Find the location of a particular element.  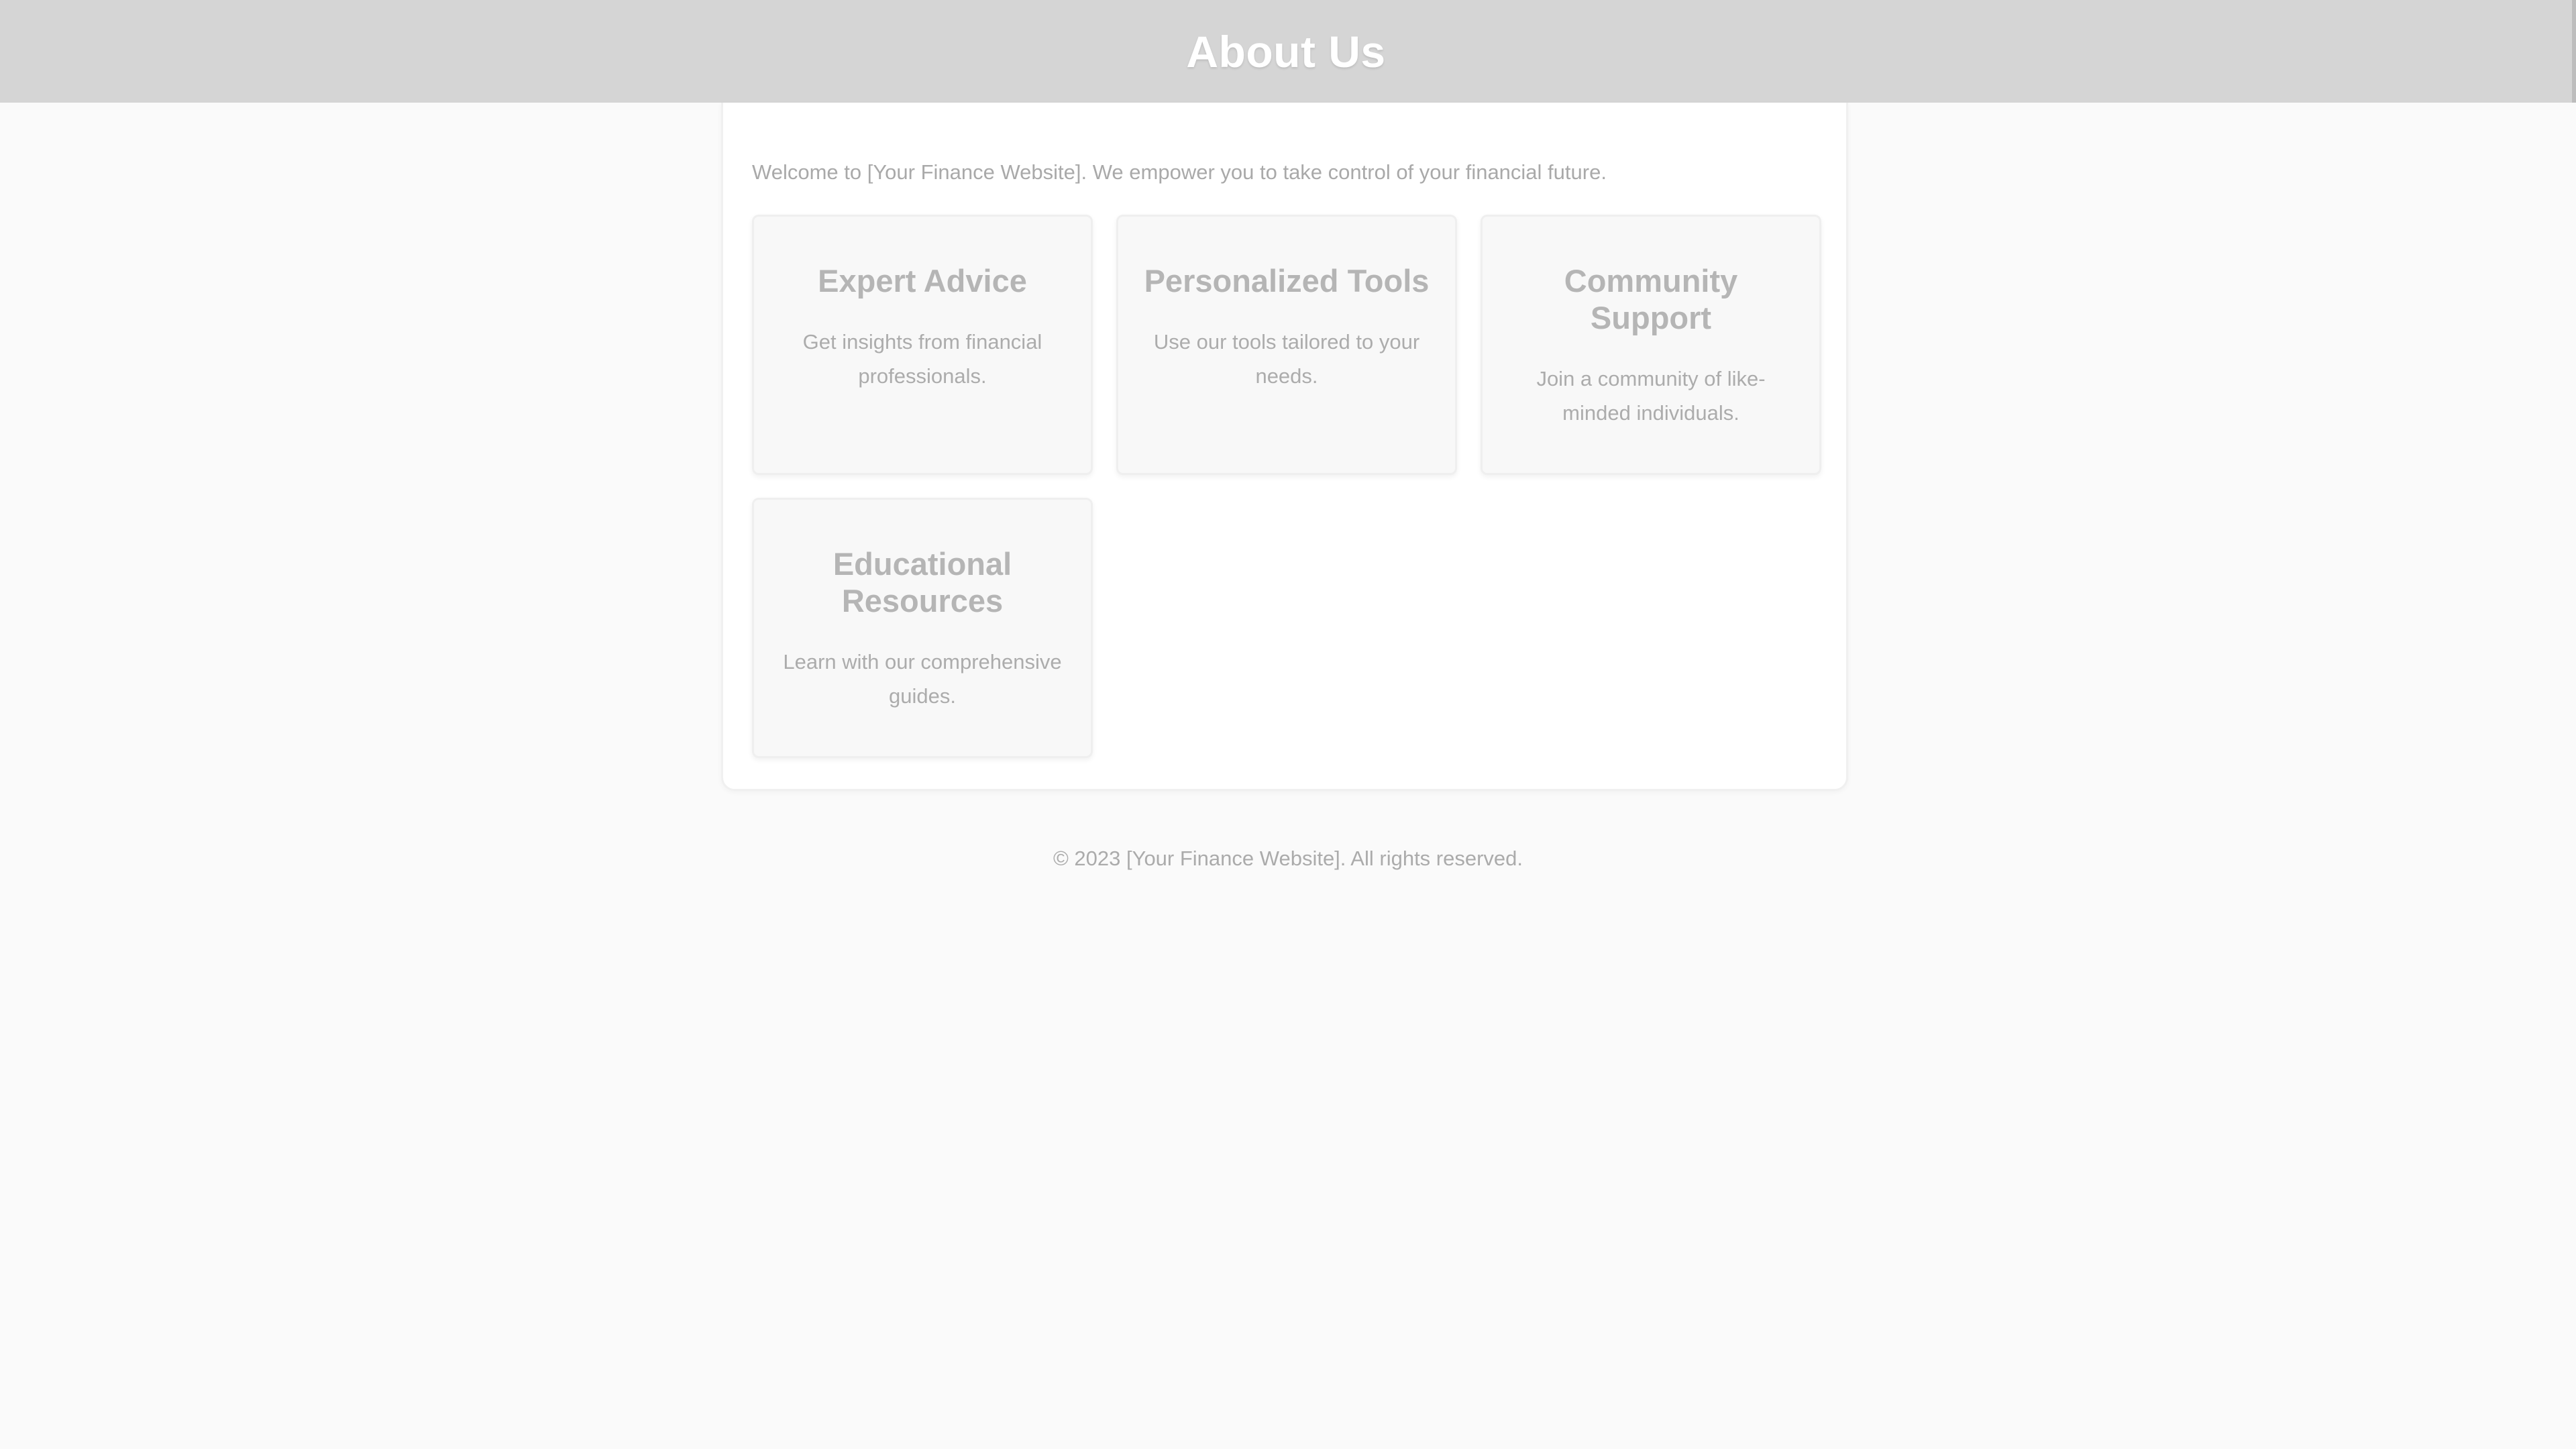

feature-card-title: Personalized Tools is located at coordinates (1287, 281).